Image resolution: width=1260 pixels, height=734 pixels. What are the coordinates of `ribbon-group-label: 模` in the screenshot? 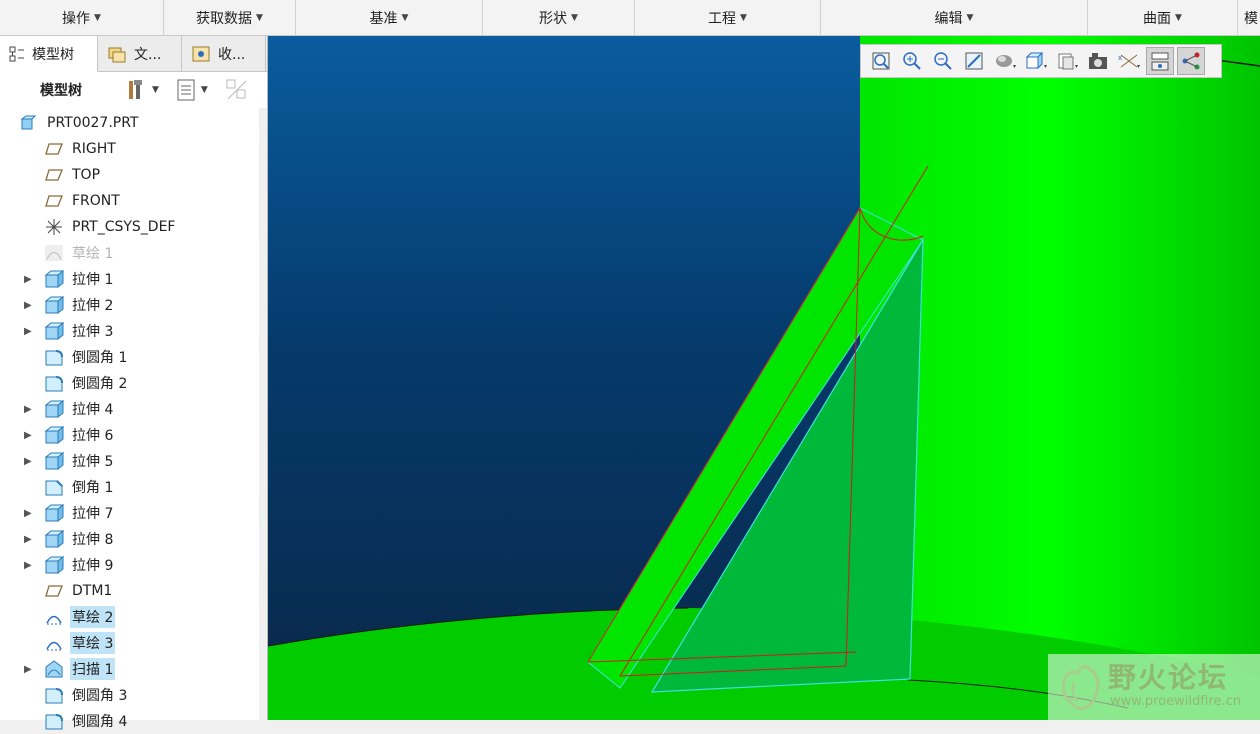 It's located at (1251, 19).